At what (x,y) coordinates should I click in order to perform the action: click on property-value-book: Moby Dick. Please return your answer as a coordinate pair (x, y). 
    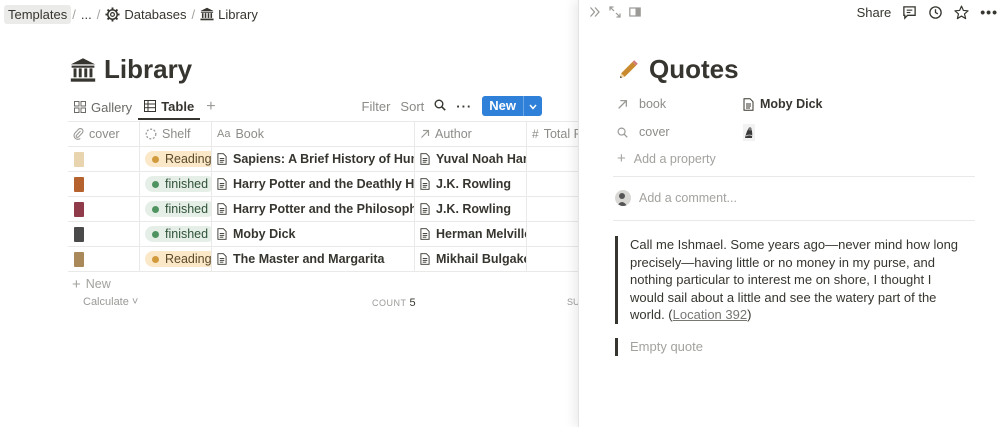
    Looking at the image, I should click on (783, 104).